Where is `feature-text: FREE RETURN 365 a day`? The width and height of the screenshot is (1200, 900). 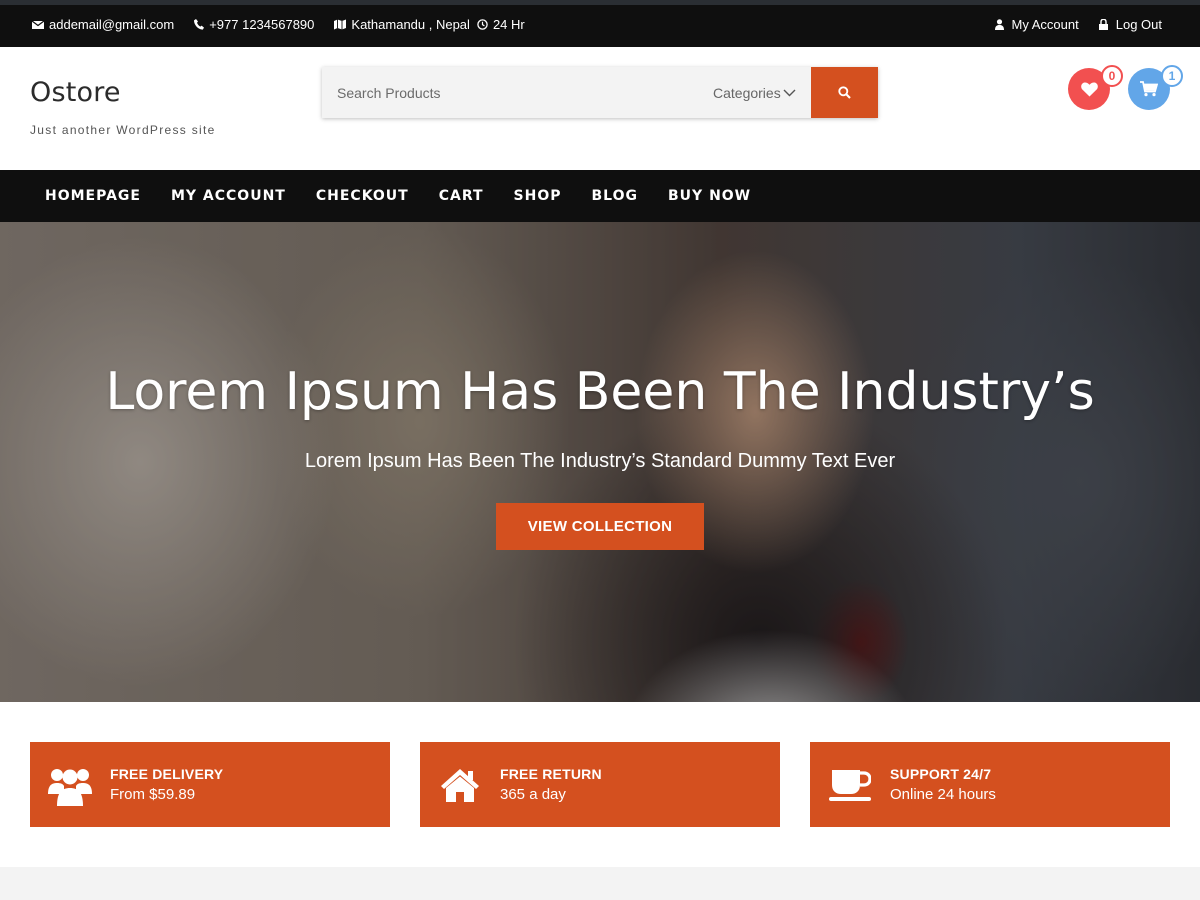
feature-text: FREE RETURN 365 a day is located at coordinates (551, 784).